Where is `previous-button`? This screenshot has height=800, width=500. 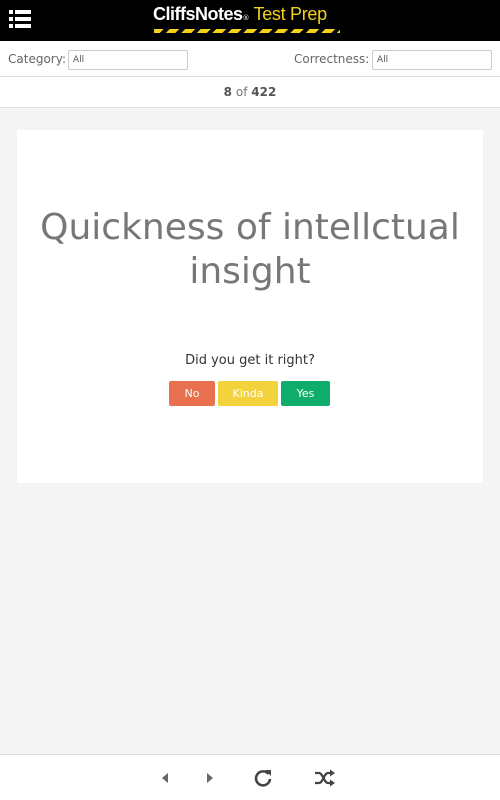
previous-button is located at coordinates (165, 778).